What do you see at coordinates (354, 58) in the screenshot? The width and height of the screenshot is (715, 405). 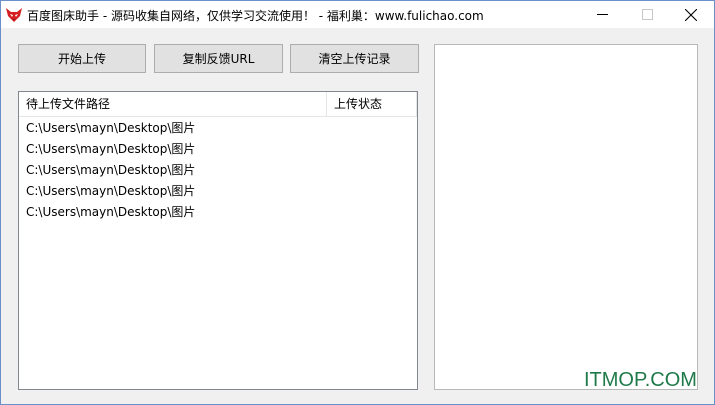 I see `clear-records-button: 清空上传记录` at bounding box center [354, 58].